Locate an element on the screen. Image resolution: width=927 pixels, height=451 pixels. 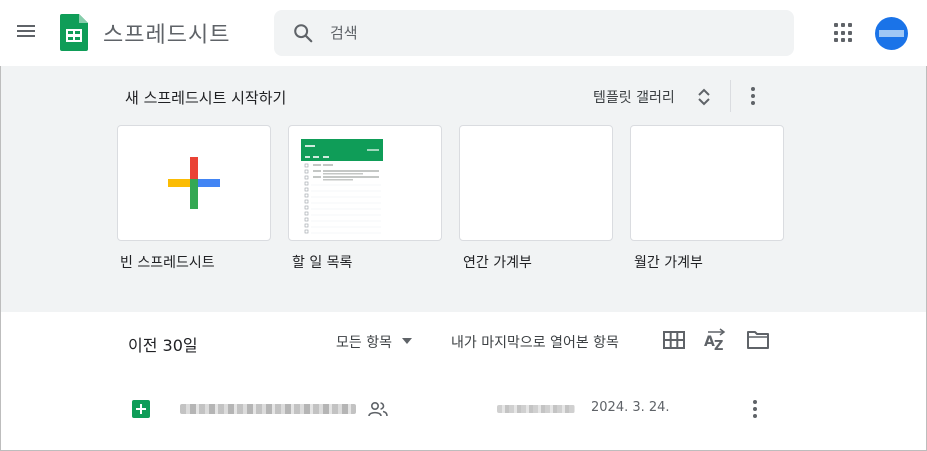
unfold-more-icon is located at coordinates (704, 97).